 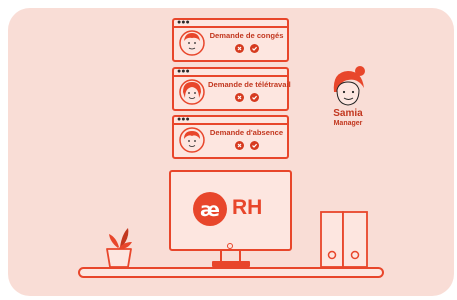 What do you see at coordinates (230, 246) in the screenshot?
I see `power-button-icon` at bounding box center [230, 246].